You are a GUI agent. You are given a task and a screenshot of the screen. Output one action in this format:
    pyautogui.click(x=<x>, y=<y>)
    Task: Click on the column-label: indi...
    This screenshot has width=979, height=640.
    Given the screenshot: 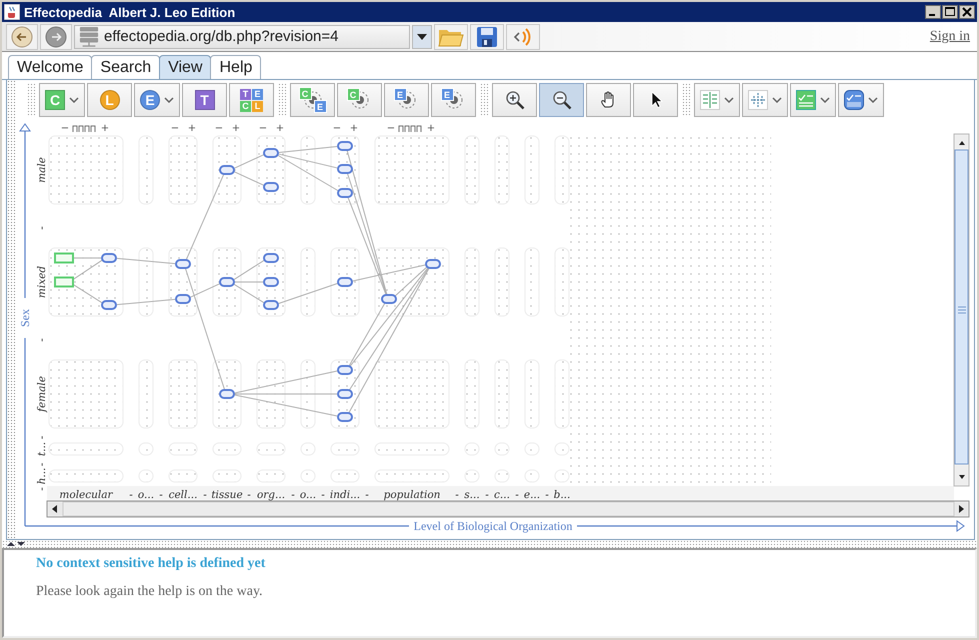 What is the action you would take?
    pyautogui.click(x=345, y=495)
    